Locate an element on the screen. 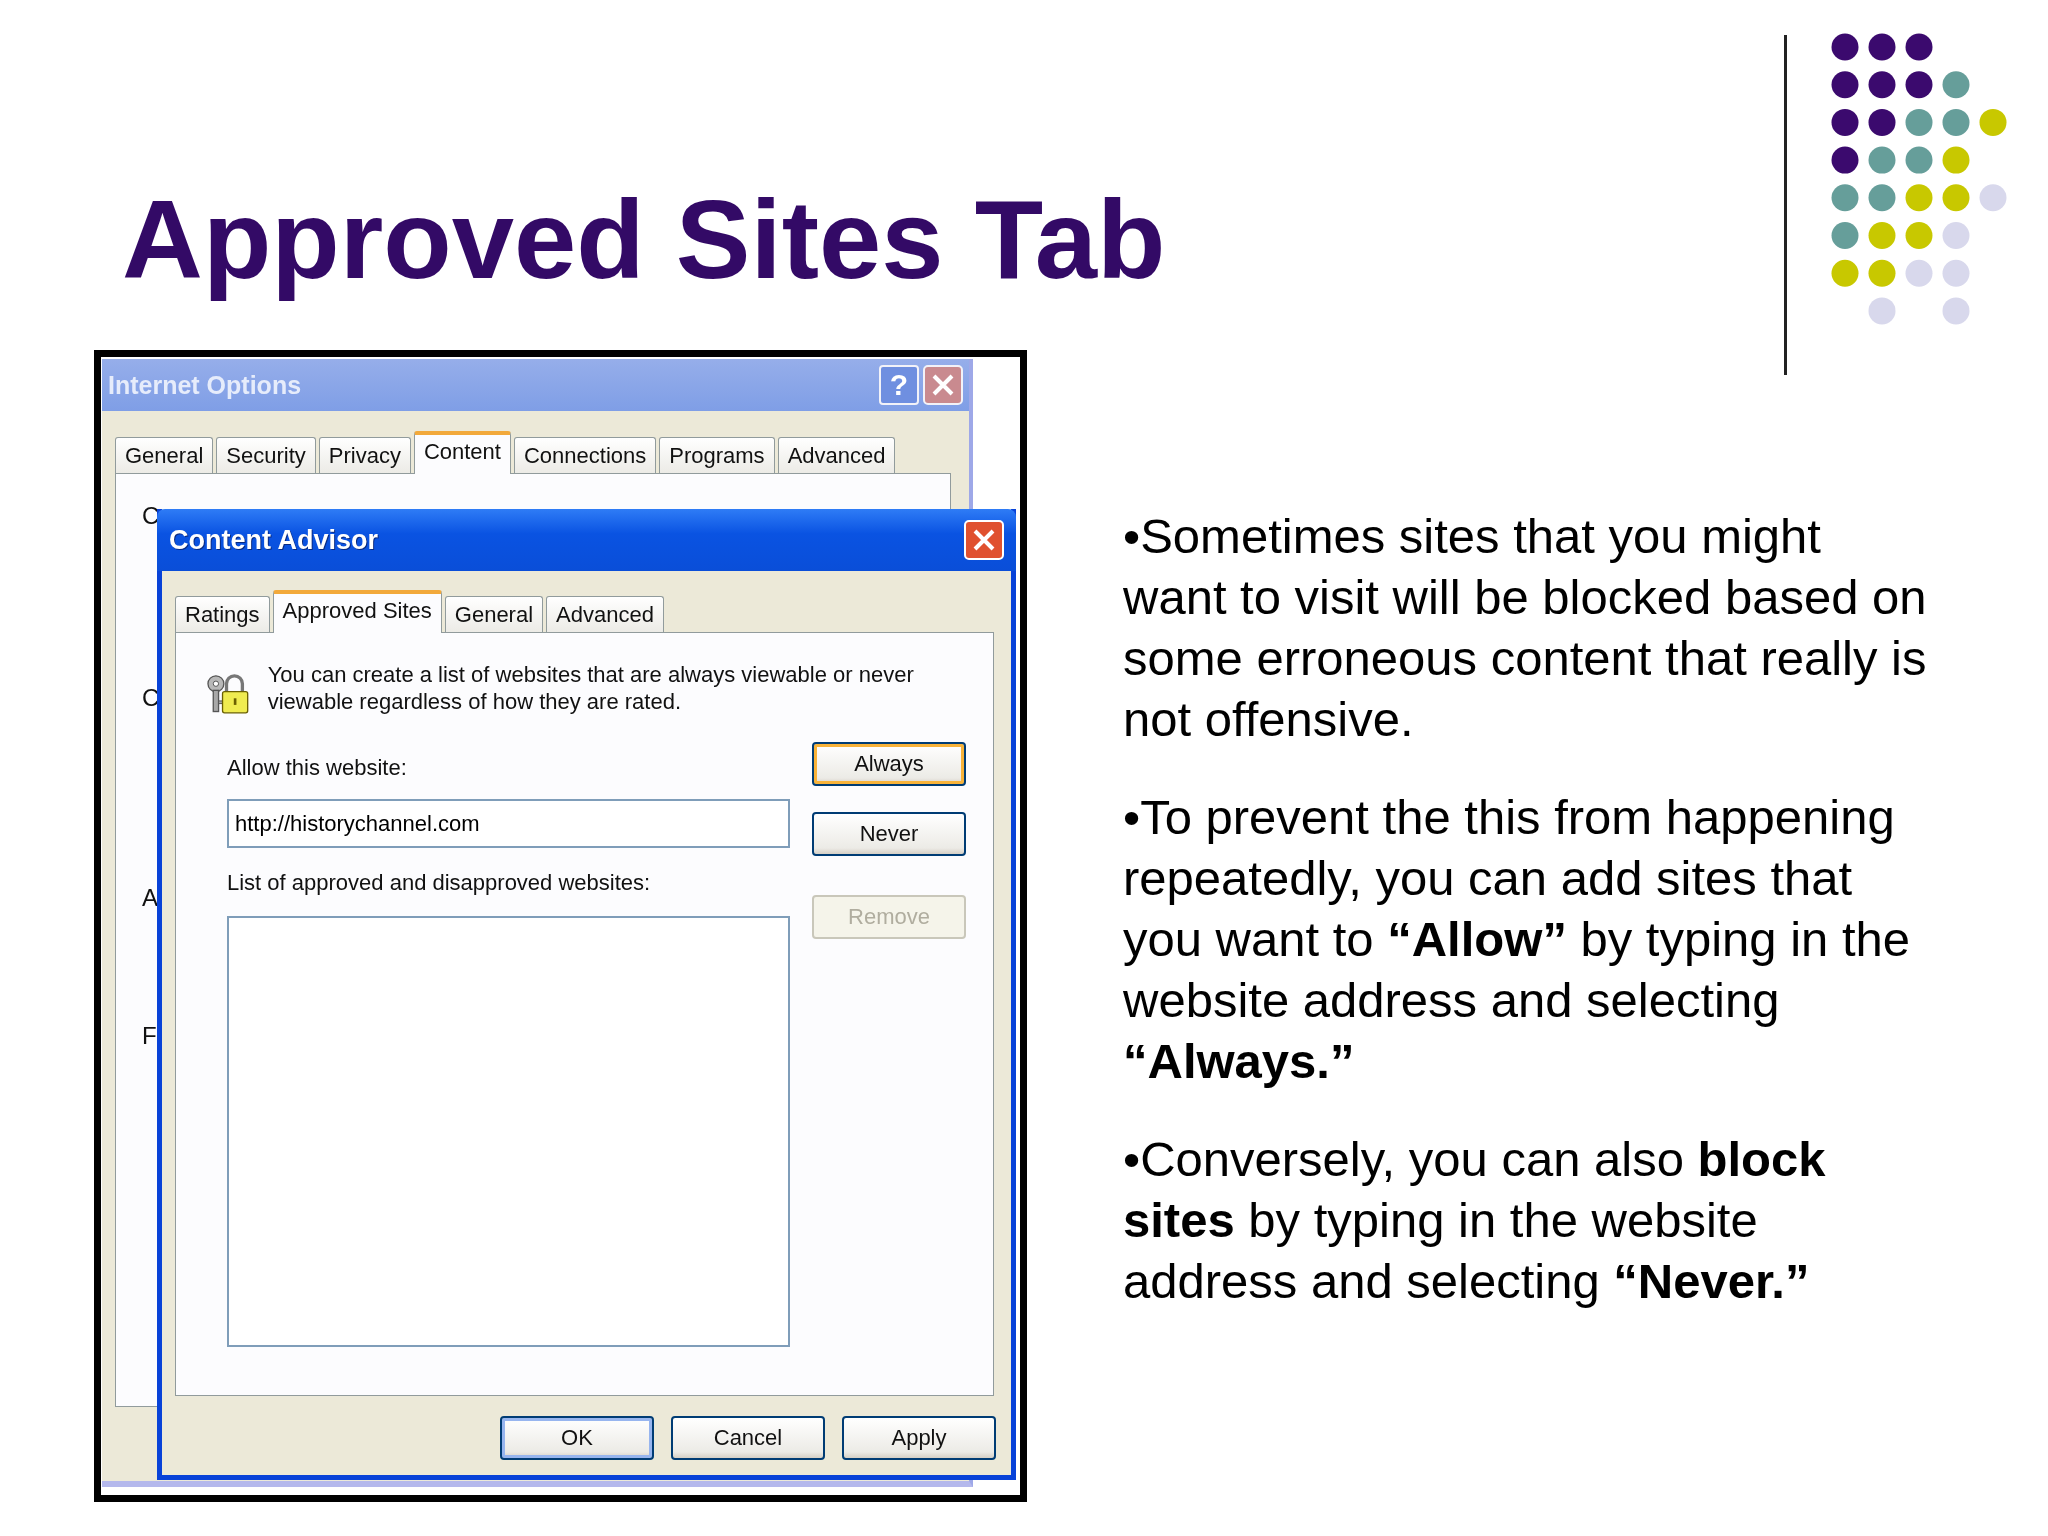 The image size is (2048, 1536). field-label: Allow this website: is located at coordinates (317, 768).